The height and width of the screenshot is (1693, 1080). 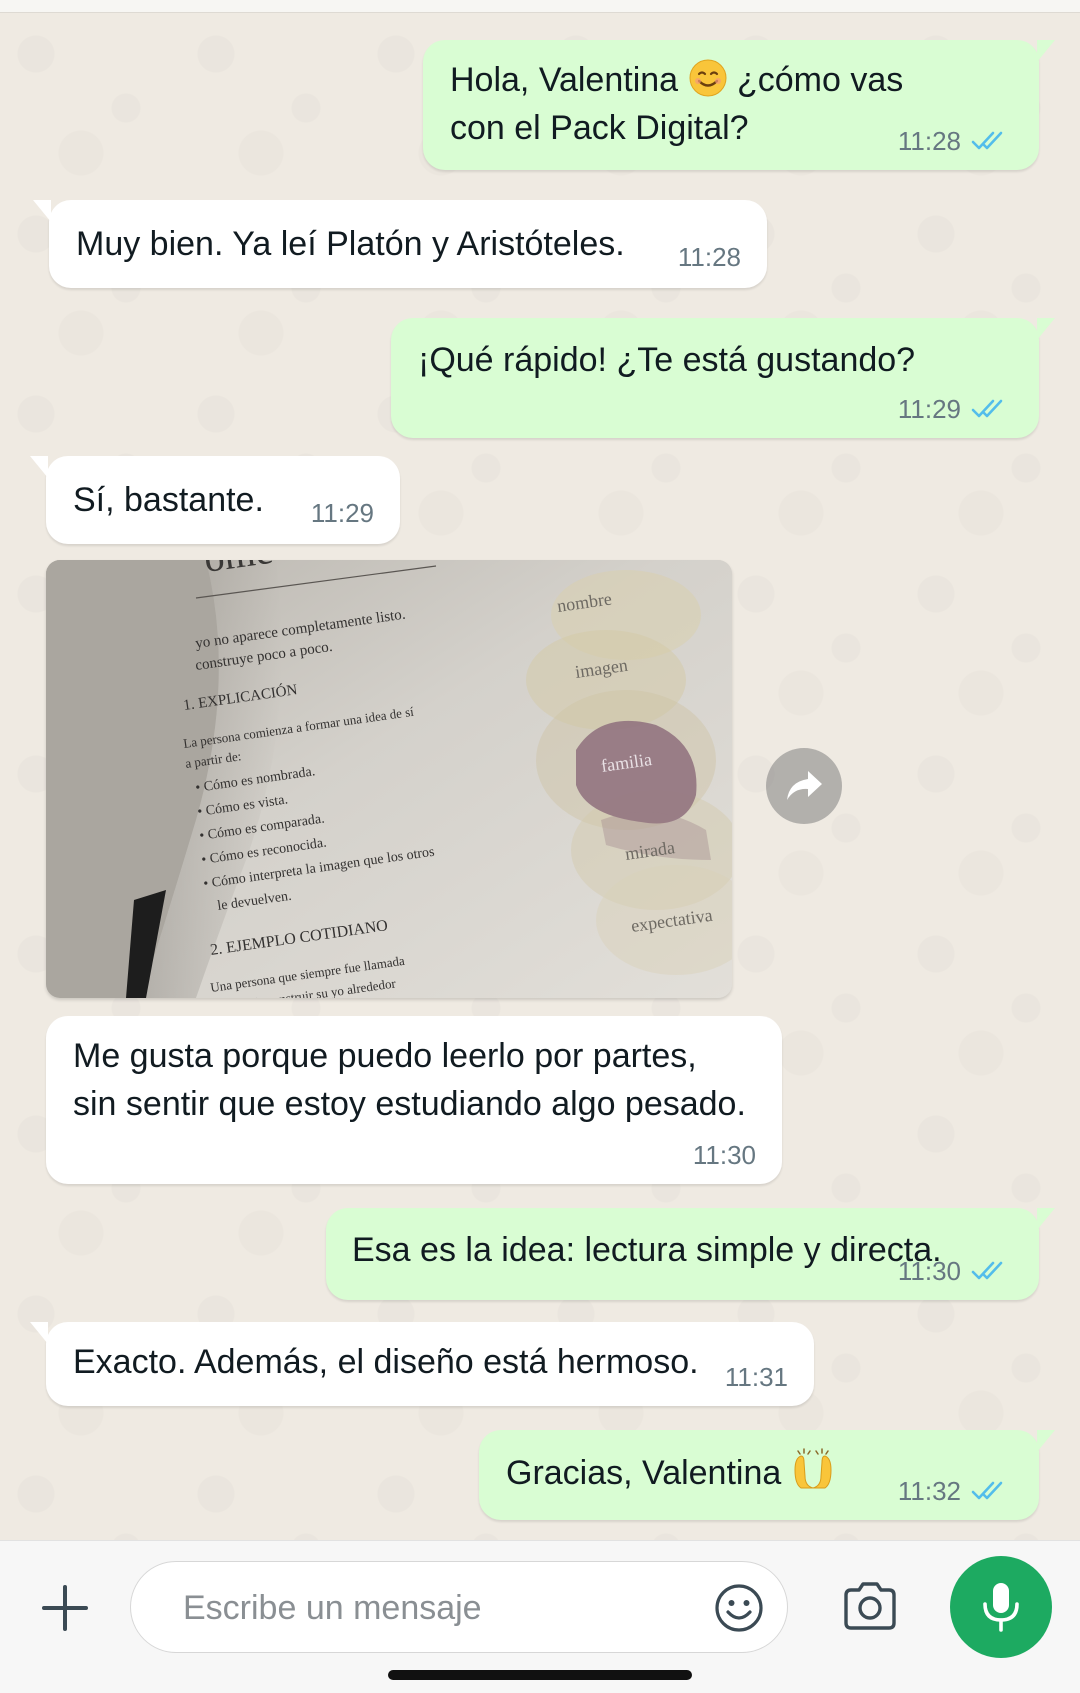 I want to click on top-edge, so click(x=540, y=6).